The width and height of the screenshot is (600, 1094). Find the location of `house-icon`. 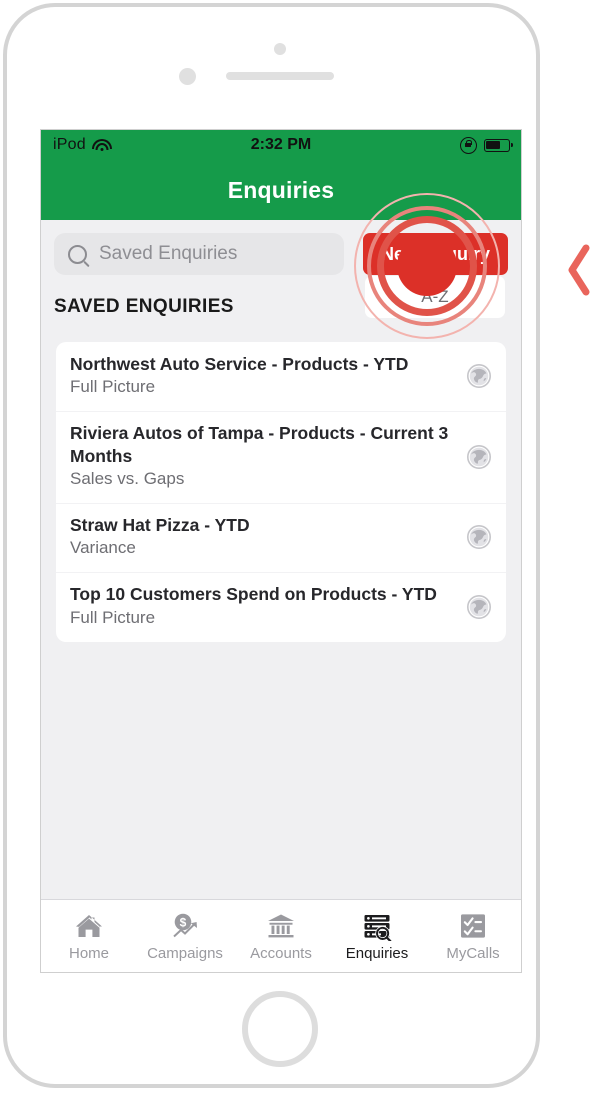

house-icon is located at coordinates (89, 925).